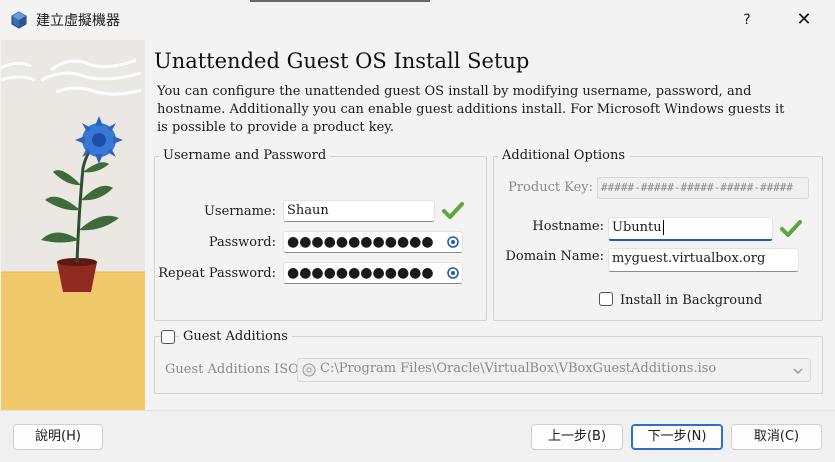  What do you see at coordinates (417, 20) in the screenshot?
I see `title-bar: 建立虛擬機器 ? ✕` at bounding box center [417, 20].